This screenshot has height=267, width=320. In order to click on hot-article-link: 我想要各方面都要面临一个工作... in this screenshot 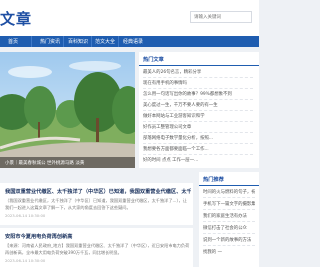, I will do `click(198, 149)`.